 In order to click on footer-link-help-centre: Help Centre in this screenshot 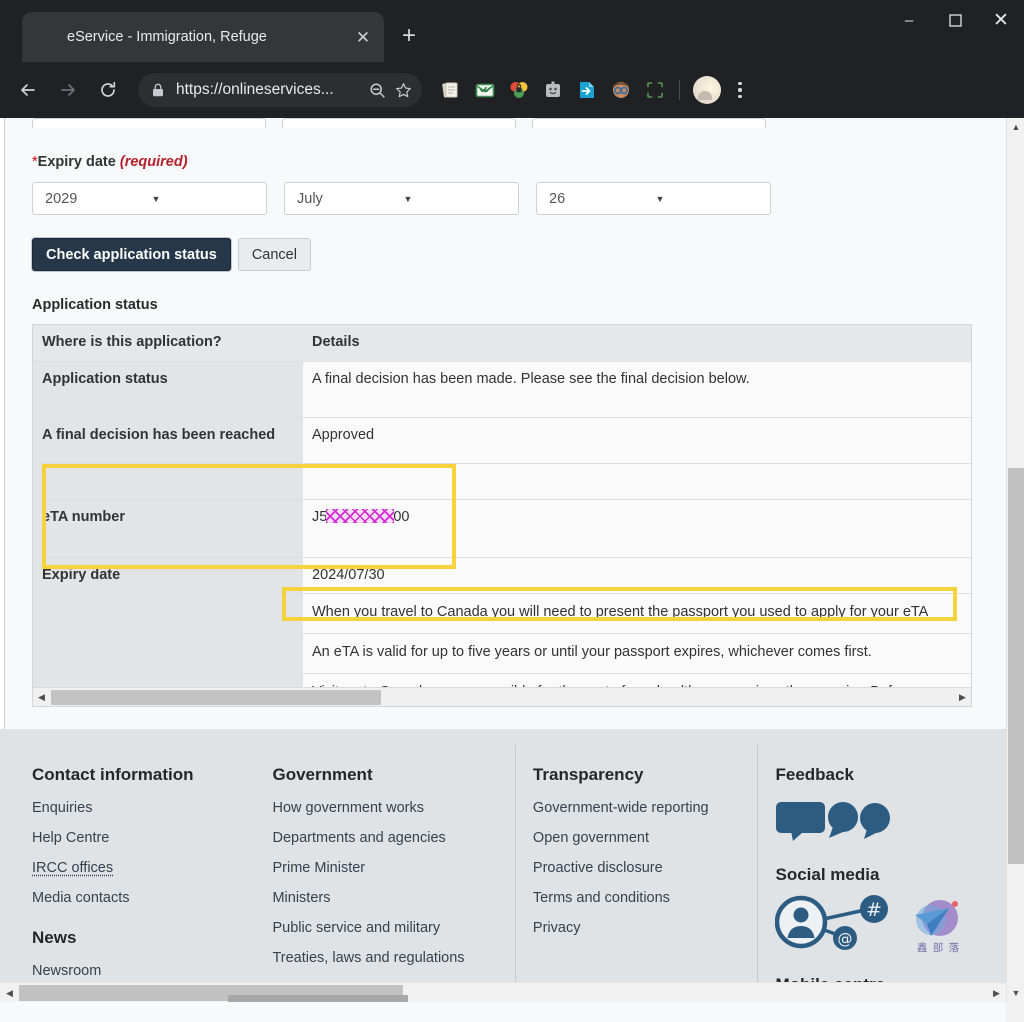, I will do `click(152, 838)`.